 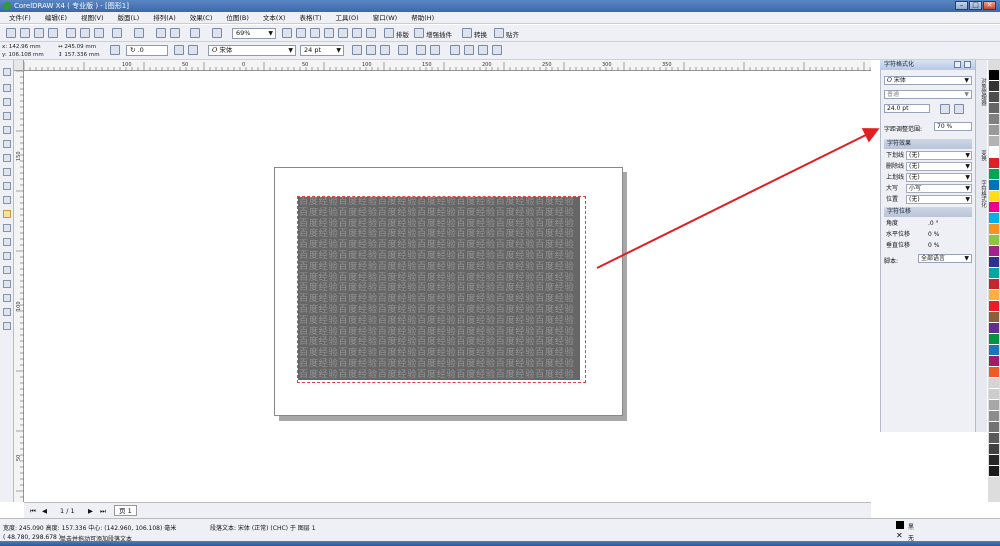 What do you see at coordinates (959, 109) in the screenshot?
I see `docker-color-icon` at bounding box center [959, 109].